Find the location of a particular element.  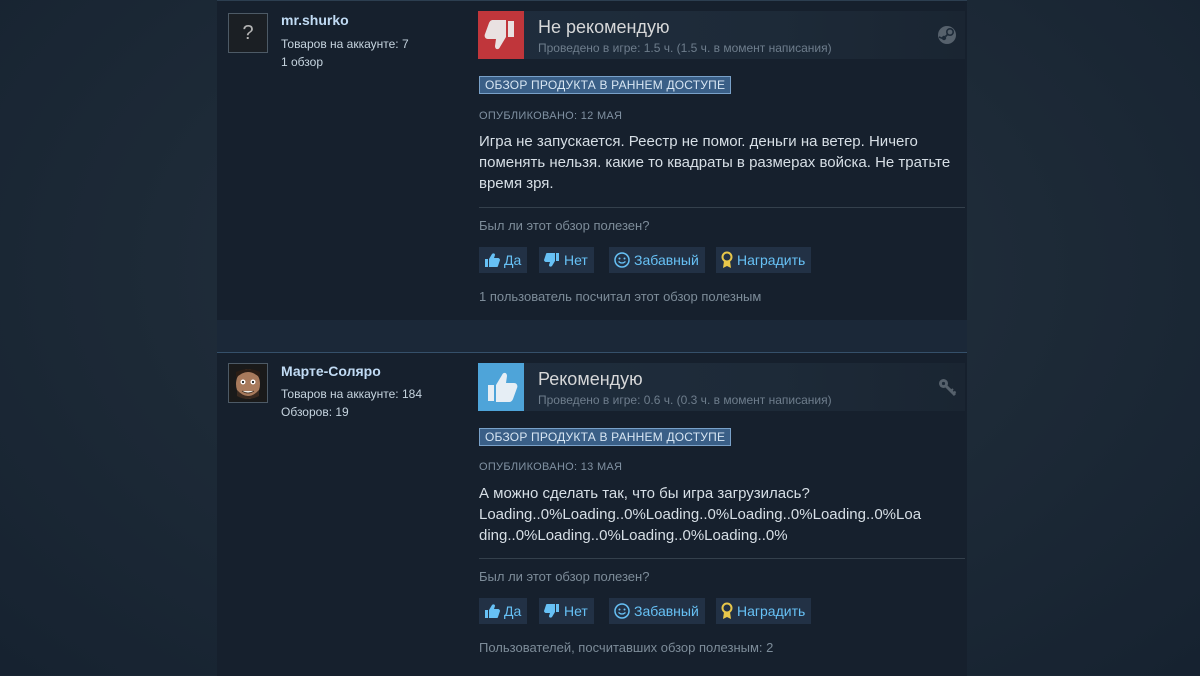

verdict-title: Рекомендую is located at coordinates (590, 379).